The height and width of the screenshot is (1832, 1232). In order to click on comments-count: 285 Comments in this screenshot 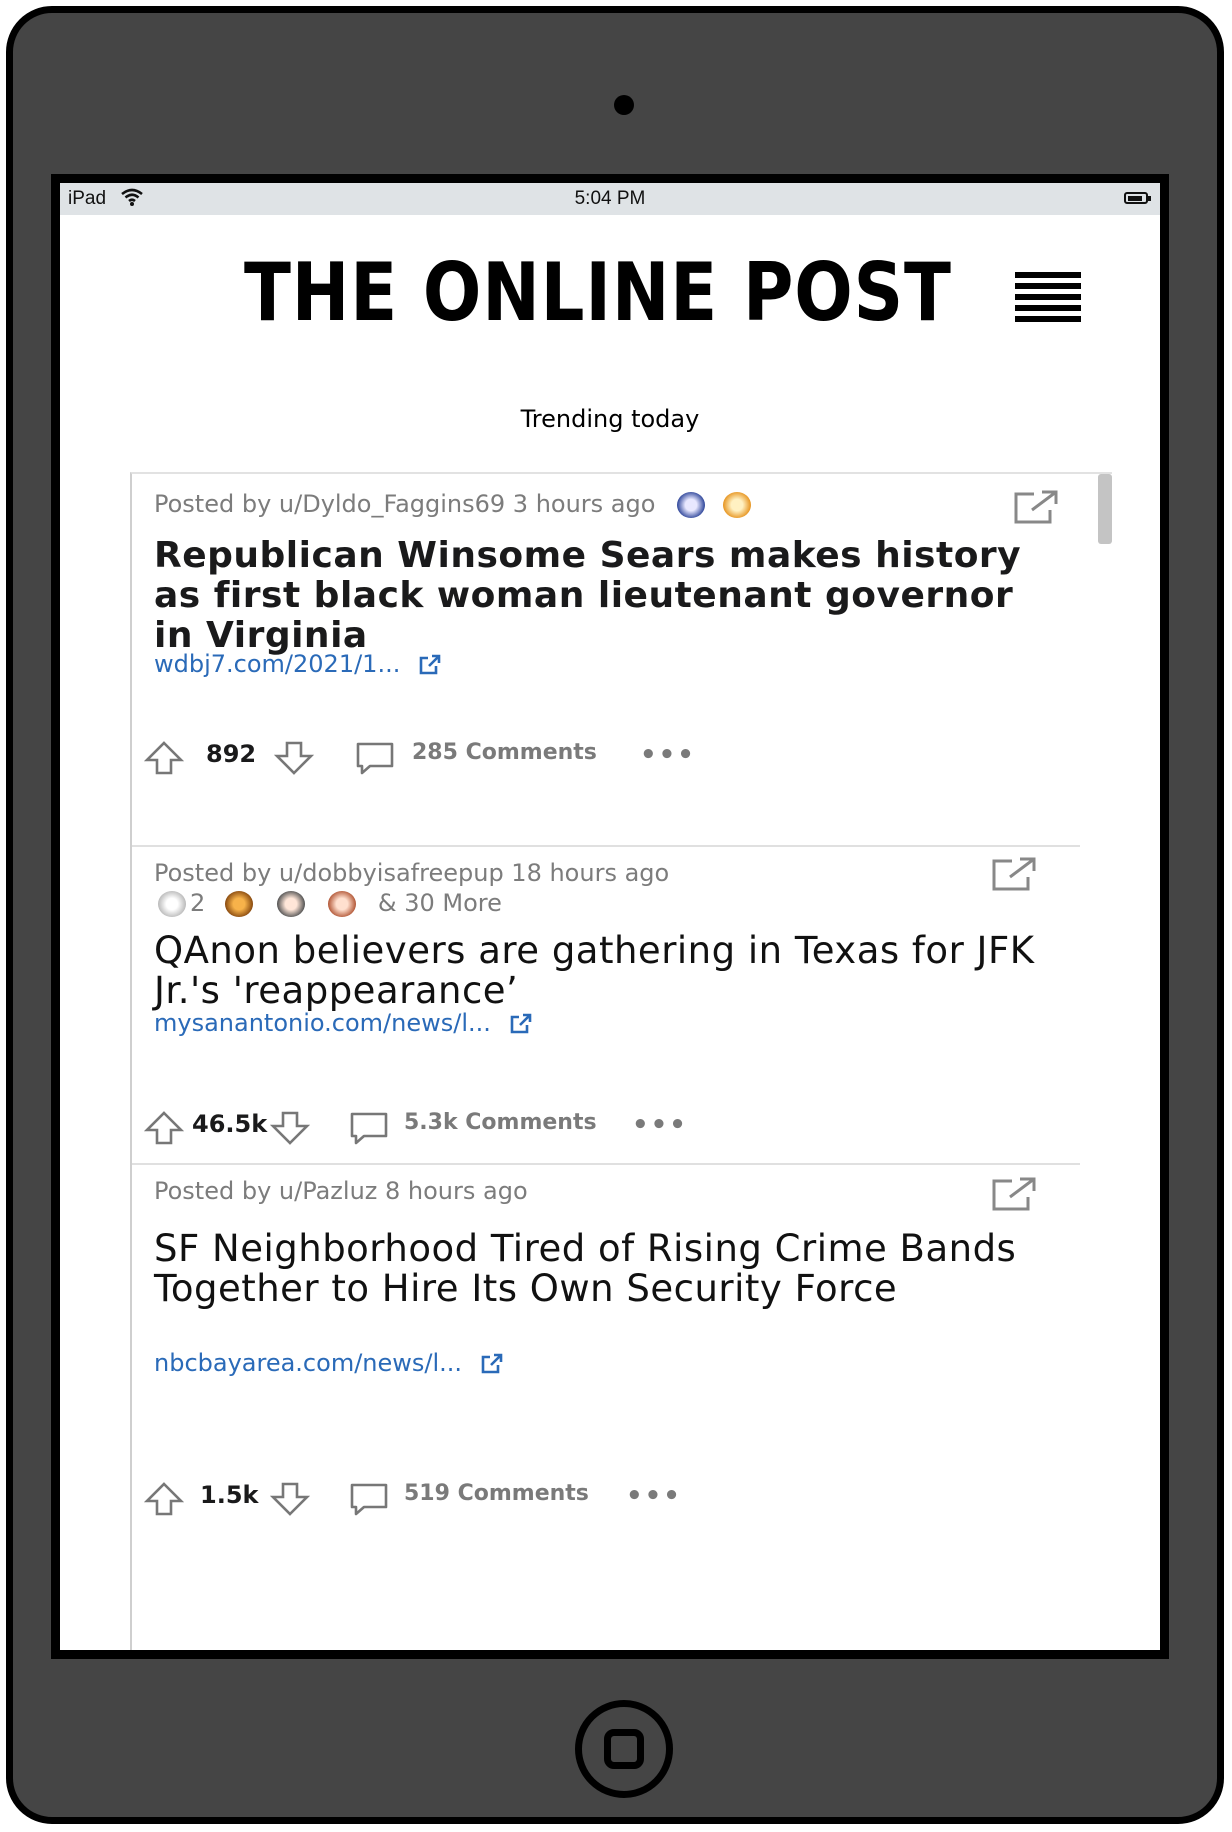, I will do `click(504, 752)`.